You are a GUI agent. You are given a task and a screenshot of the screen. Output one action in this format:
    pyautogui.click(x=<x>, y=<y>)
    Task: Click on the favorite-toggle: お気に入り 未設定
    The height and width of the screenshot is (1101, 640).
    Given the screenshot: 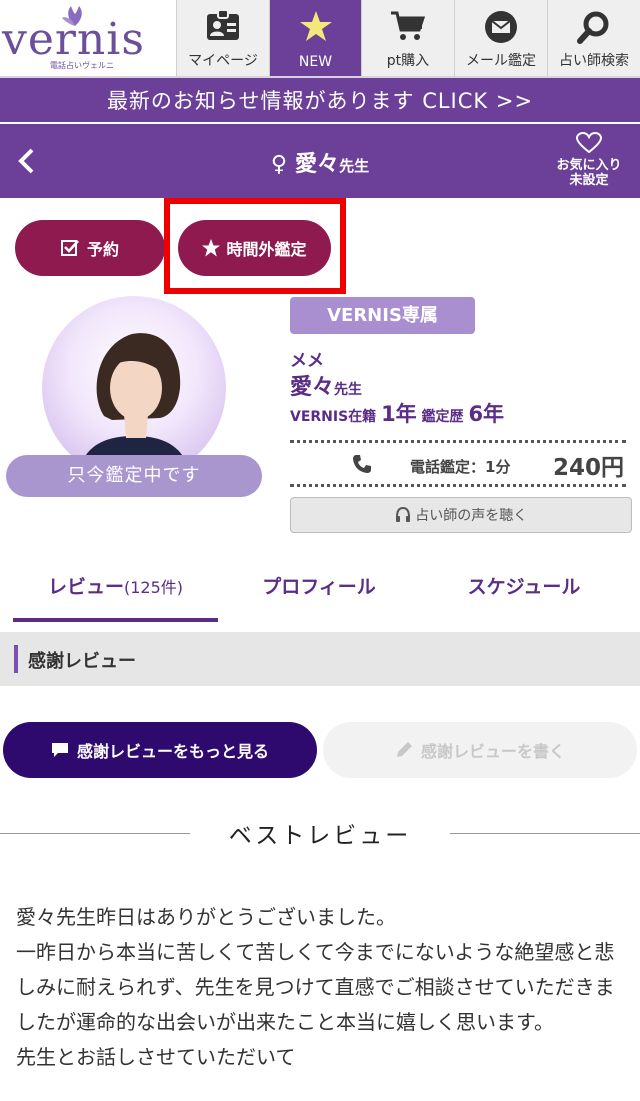 What is the action you would take?
    pyautogui.click(x=589, y=159)
    